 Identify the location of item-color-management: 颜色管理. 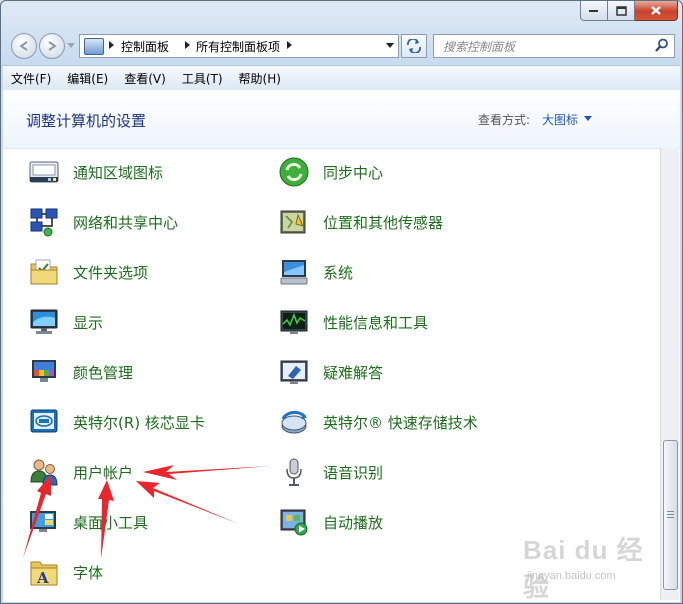
(80, 372).